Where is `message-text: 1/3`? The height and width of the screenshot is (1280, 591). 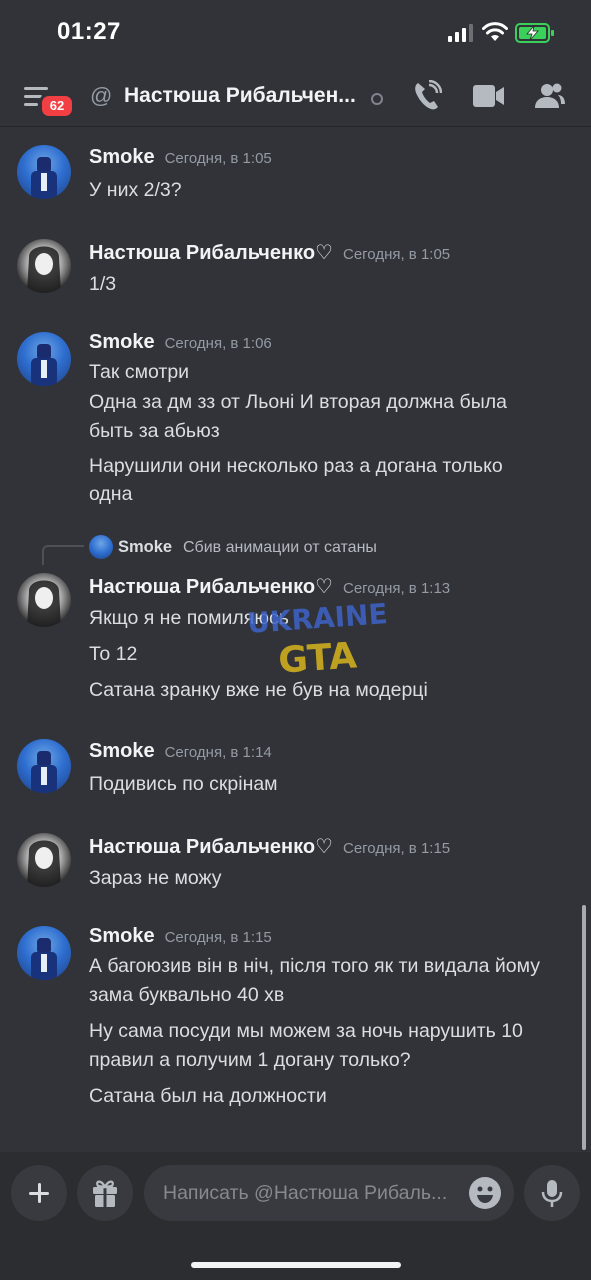
message-text: 1/3 is located at coordinates (103, 284).